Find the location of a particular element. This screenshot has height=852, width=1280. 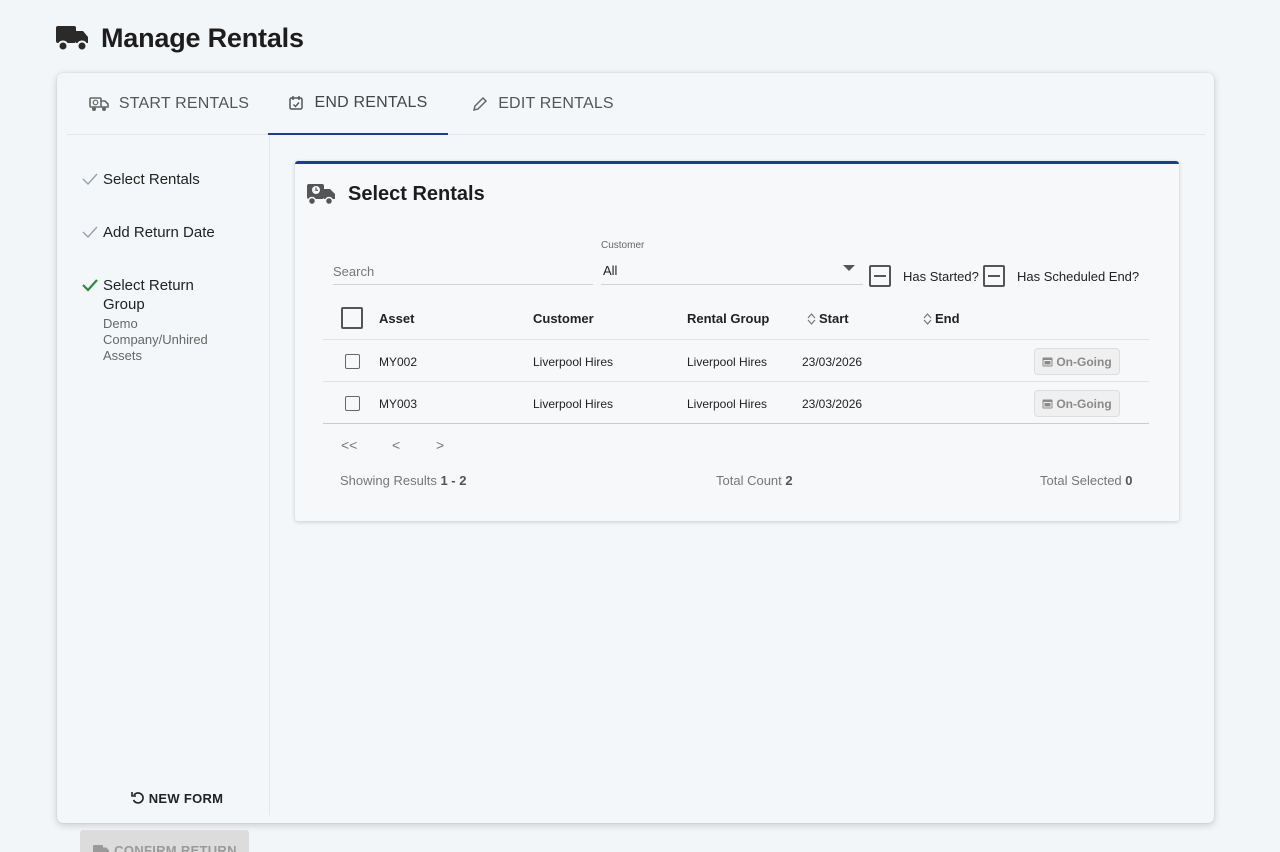

pencil-icon is located at coordinates (480, 104).